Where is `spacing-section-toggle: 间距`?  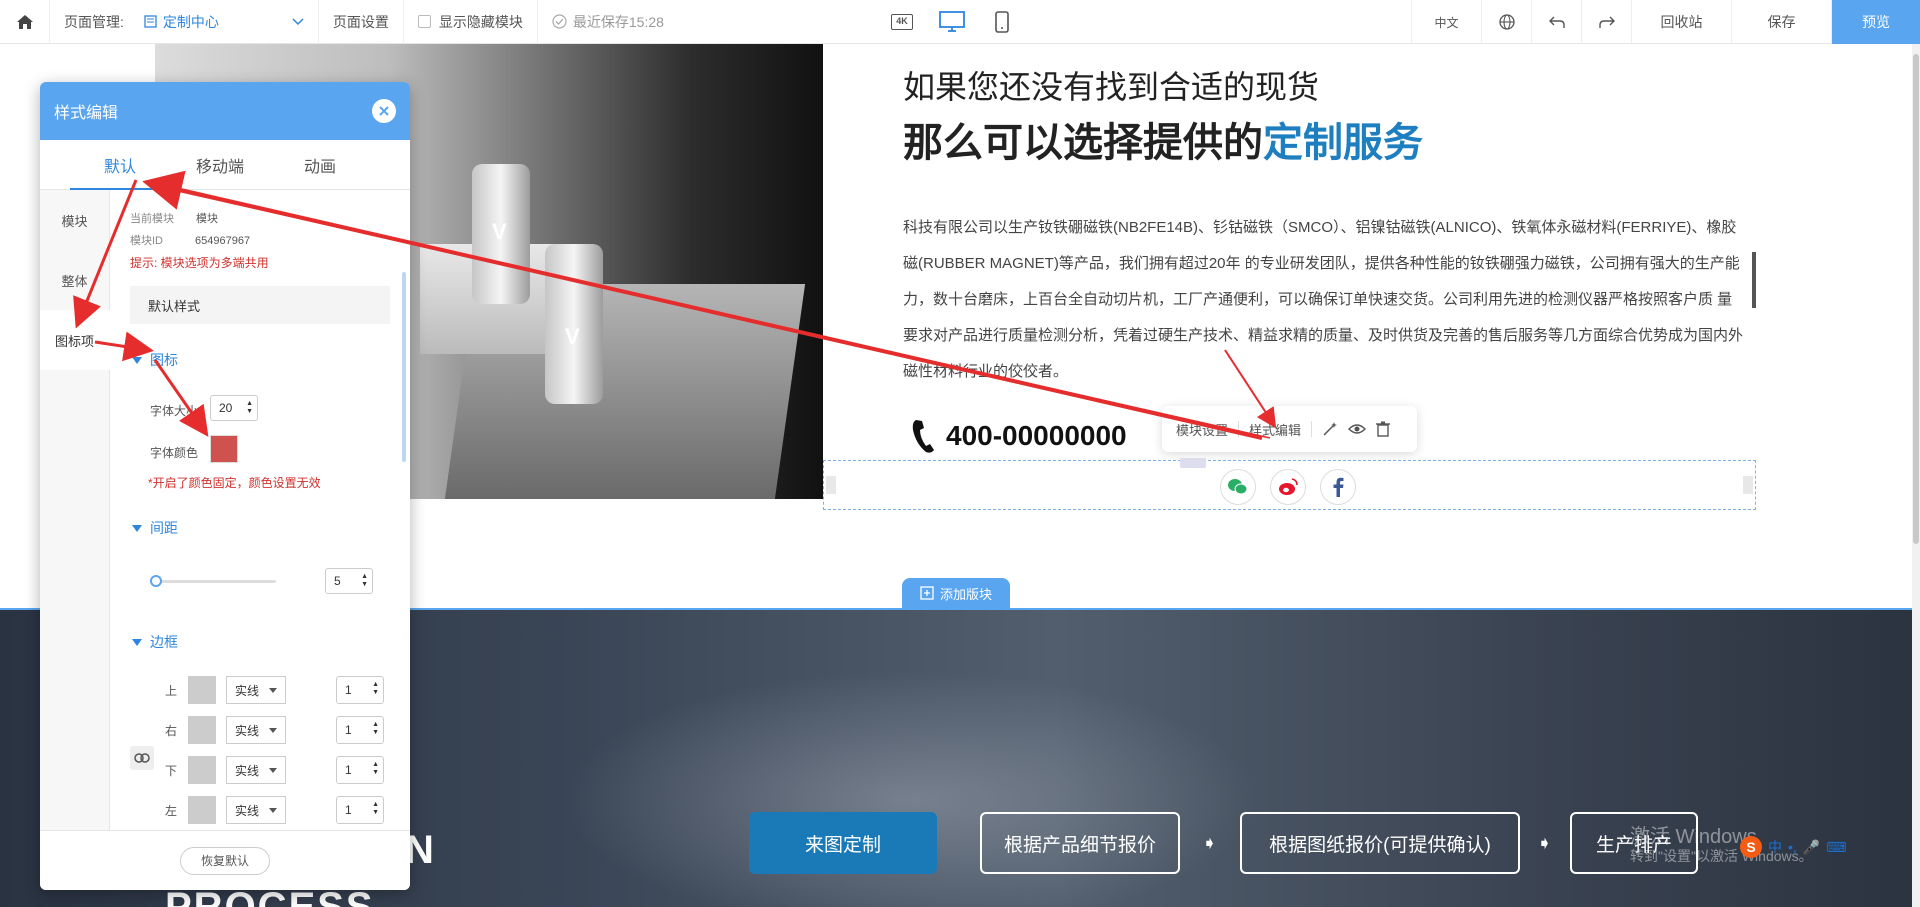 spacing-section-toggle: 间距 is located at coordinates (155, 528).